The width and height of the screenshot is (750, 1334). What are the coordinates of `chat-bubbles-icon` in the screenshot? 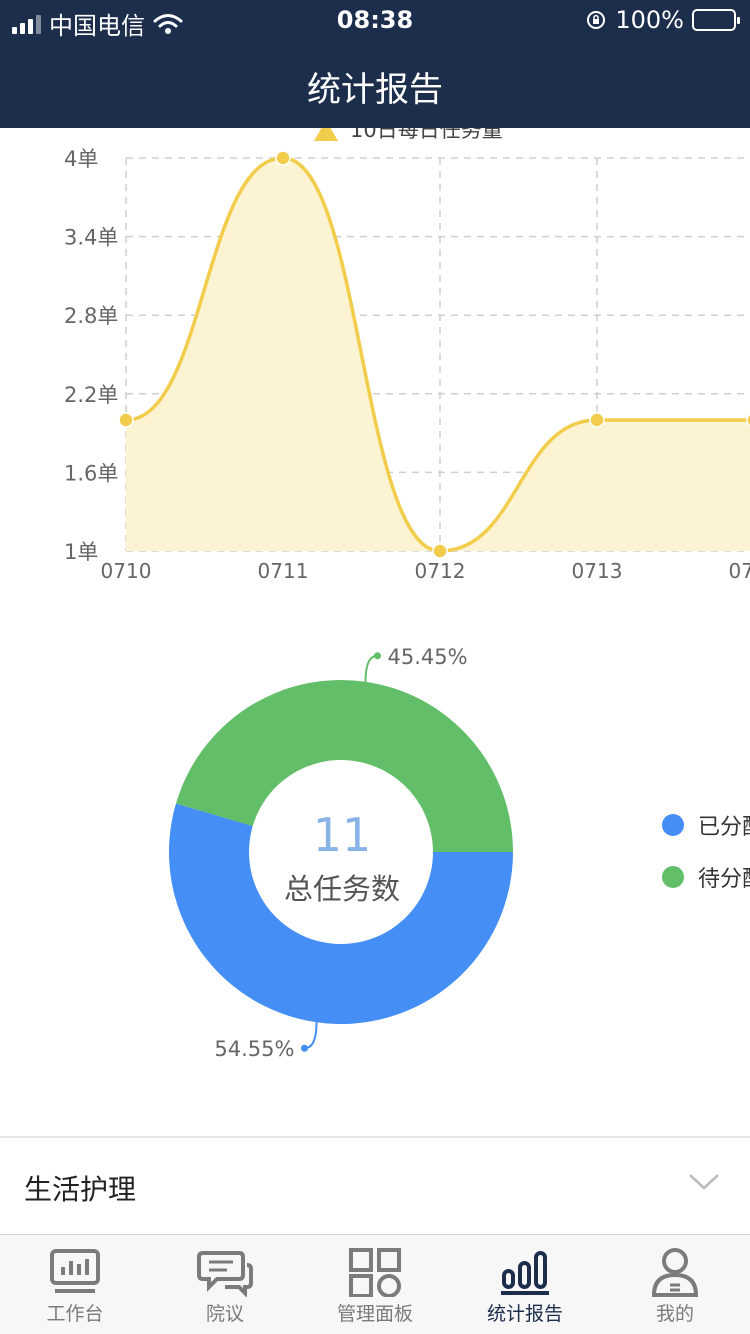 It's located at (225, 1274).